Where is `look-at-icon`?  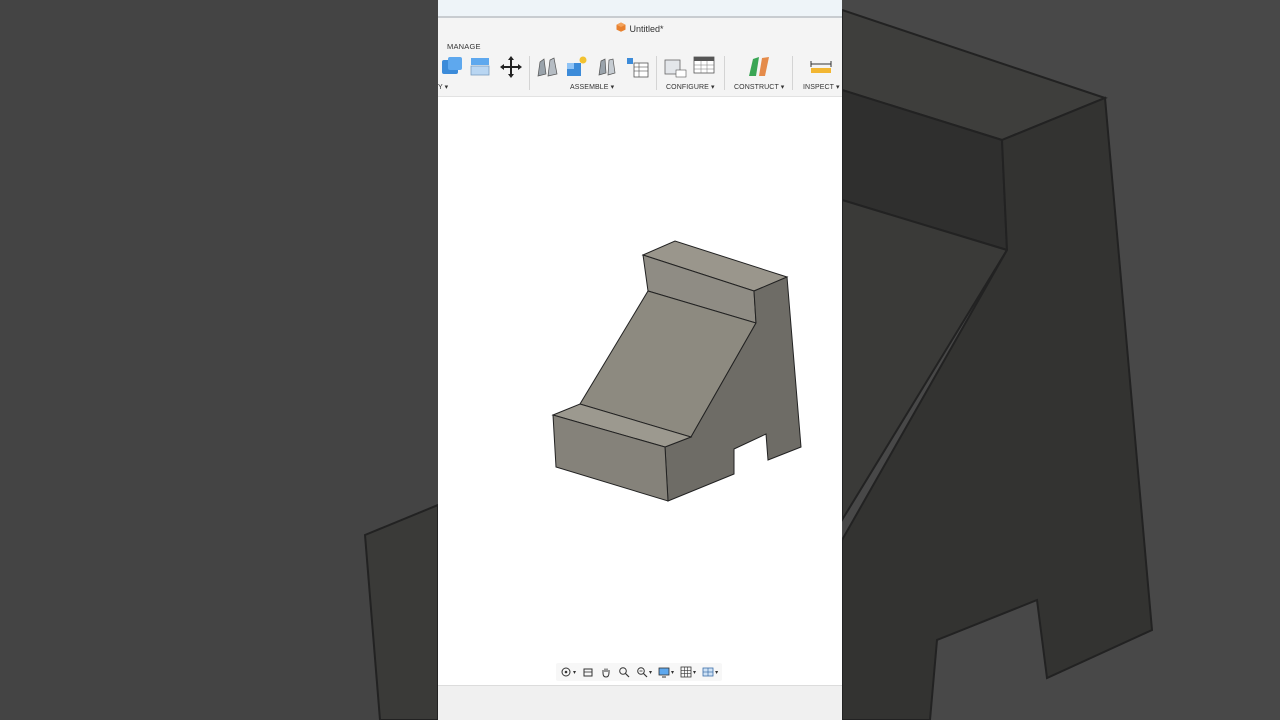
look-at-icon is located at coordinates (588, 672).